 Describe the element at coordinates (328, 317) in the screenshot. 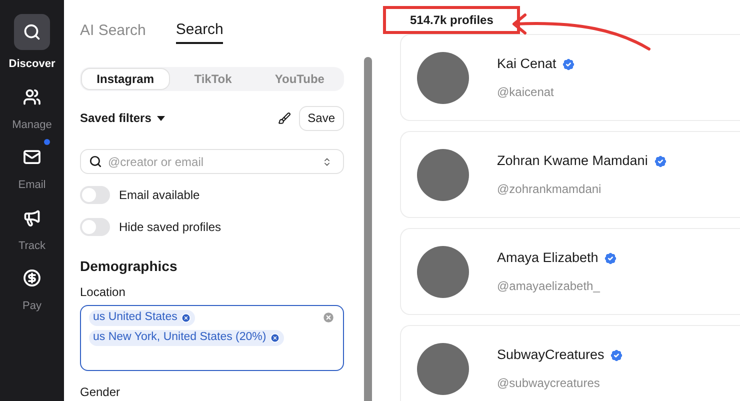

I see `clear-icon` at that location.